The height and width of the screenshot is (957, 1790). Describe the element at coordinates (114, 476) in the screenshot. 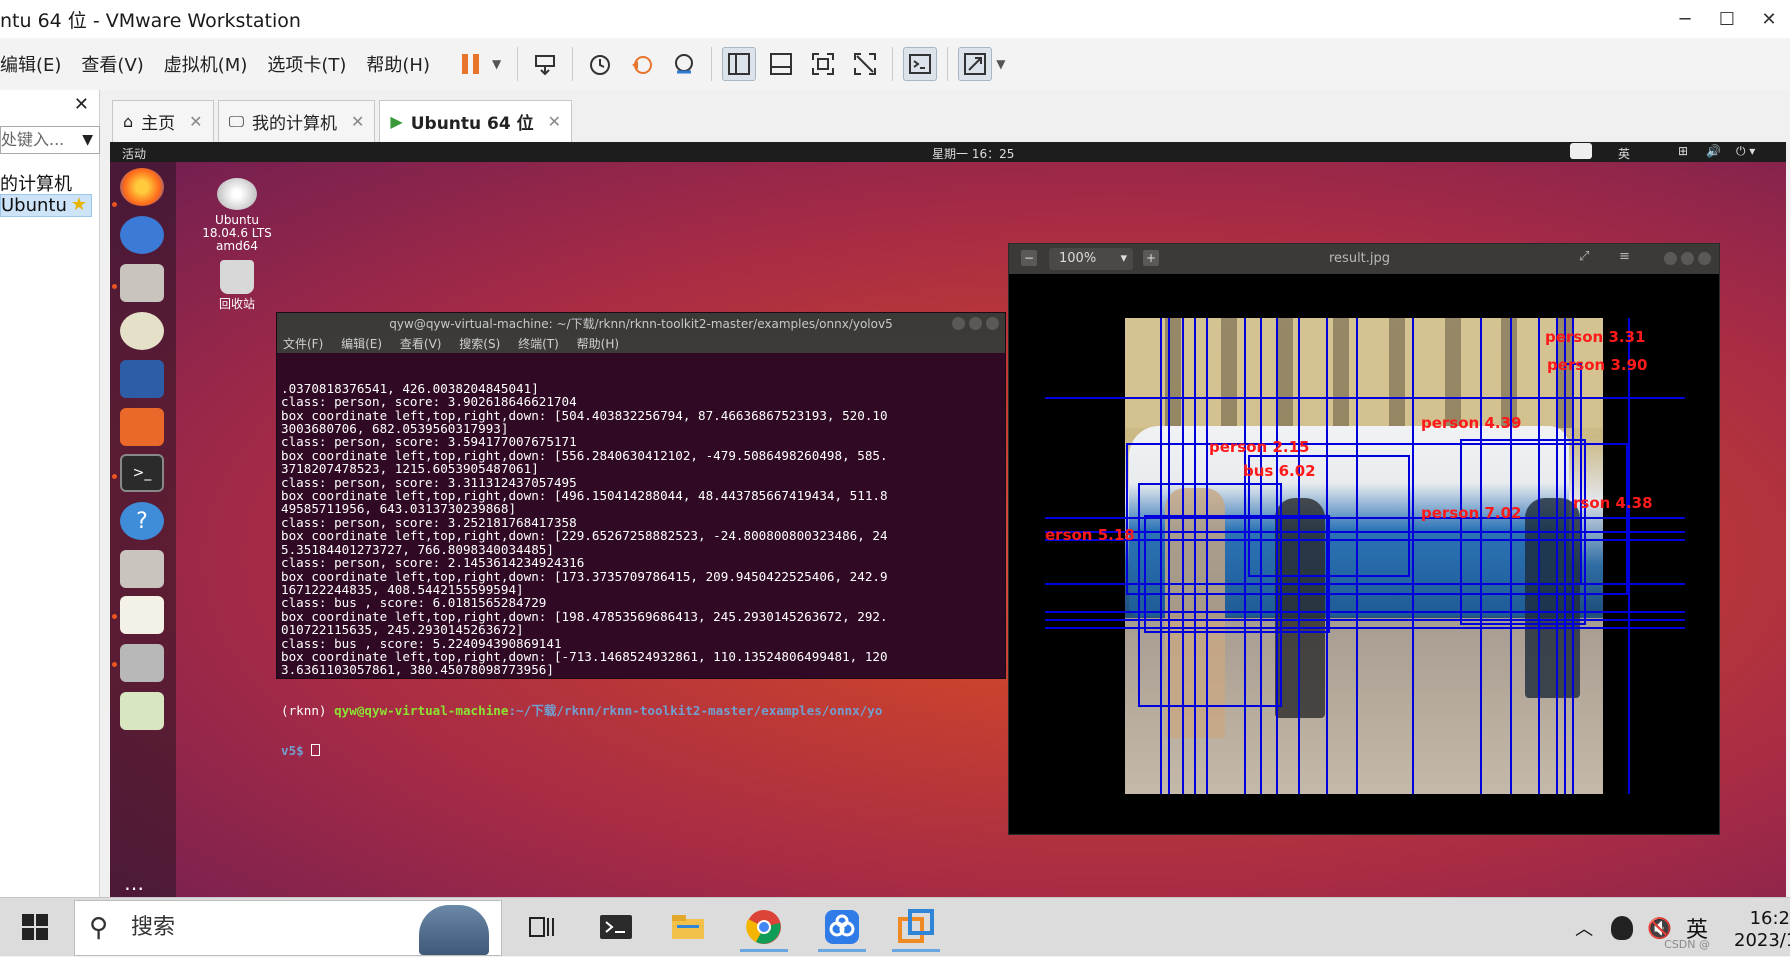

I see `running-indicator` at that location.